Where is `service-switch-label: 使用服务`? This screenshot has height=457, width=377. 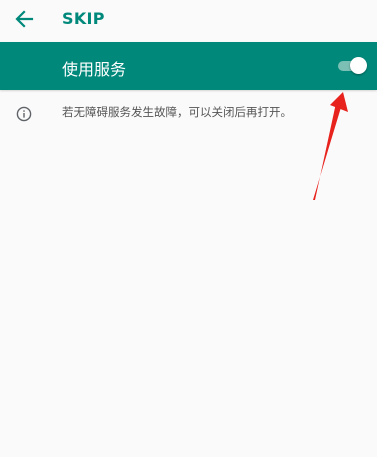 service-switch-label: 使用服务 is located at coordinates (94, 69).